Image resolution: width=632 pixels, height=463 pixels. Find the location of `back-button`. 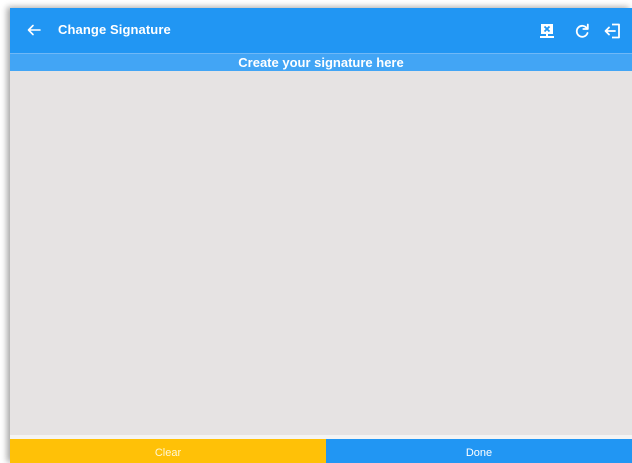

back-button is located at coordinates (34, 30).